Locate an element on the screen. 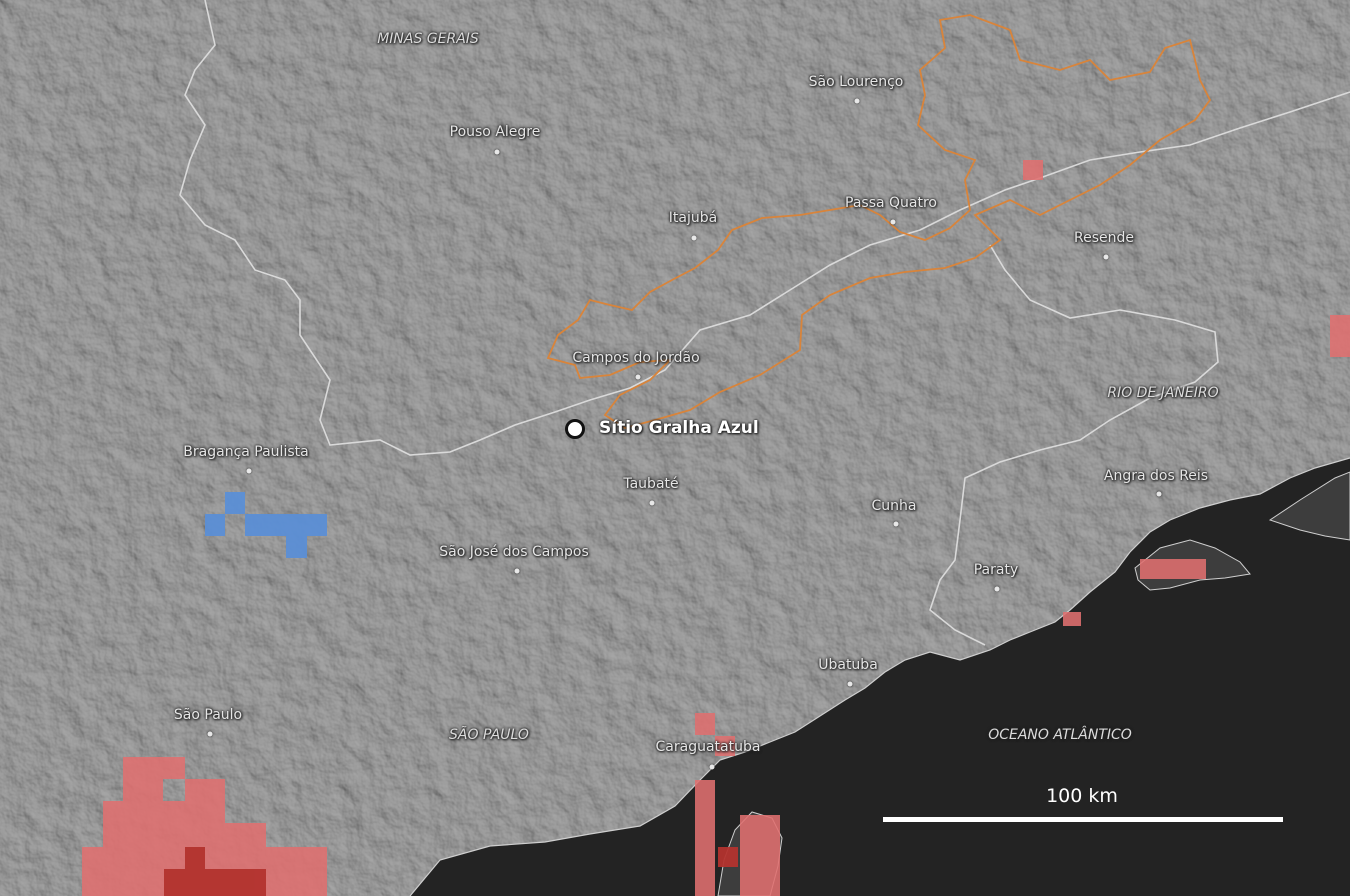  city-label: Itajubá is located at coordinates (693, 218).